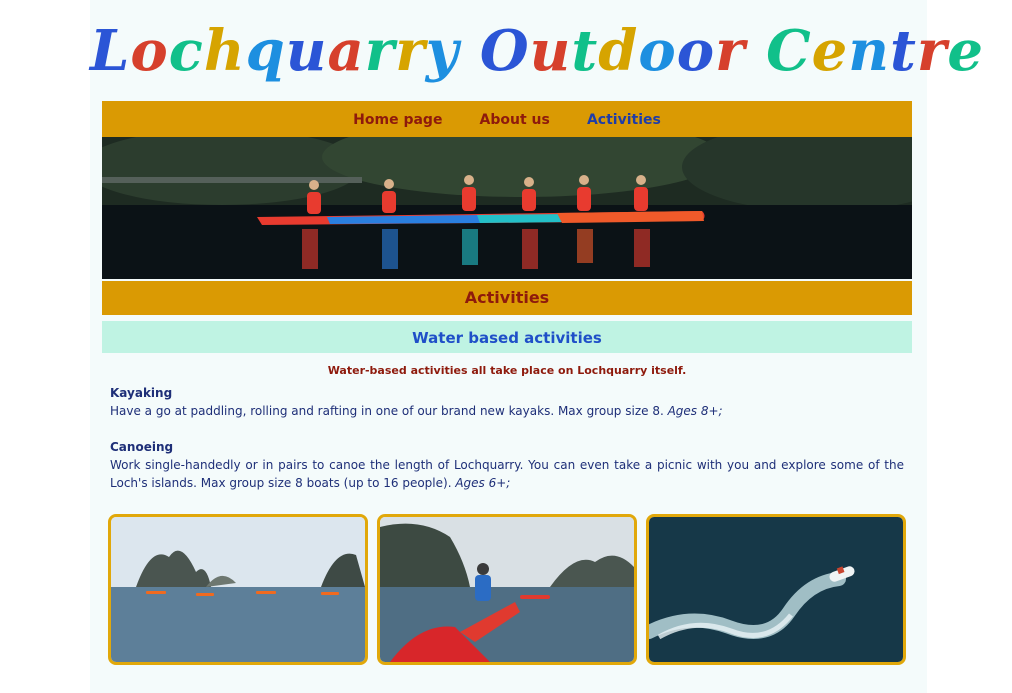 The height and width of the screenshot is (693, 1012). Describe the element at coordinates (507, 298) in the screenshot. I see `activities-heading: Activities` at that location.